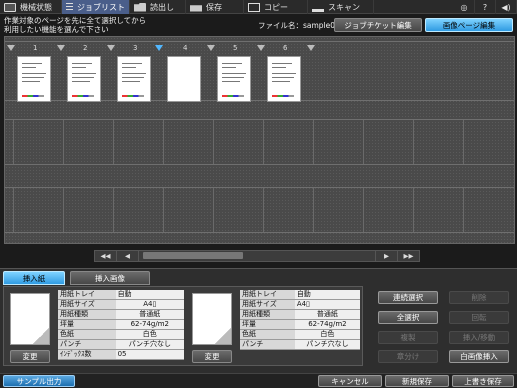  I want to click on nav-tab-scan: スキャン, so click(341, 7).